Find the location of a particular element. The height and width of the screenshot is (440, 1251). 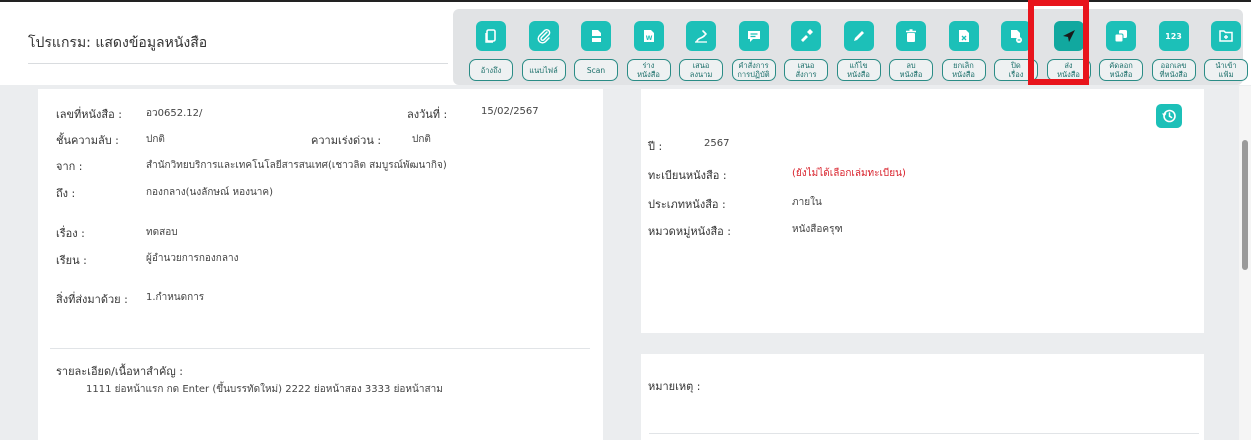

category-label: หมวดหมู่หนังสือ : is located at coordinates (689, 231).